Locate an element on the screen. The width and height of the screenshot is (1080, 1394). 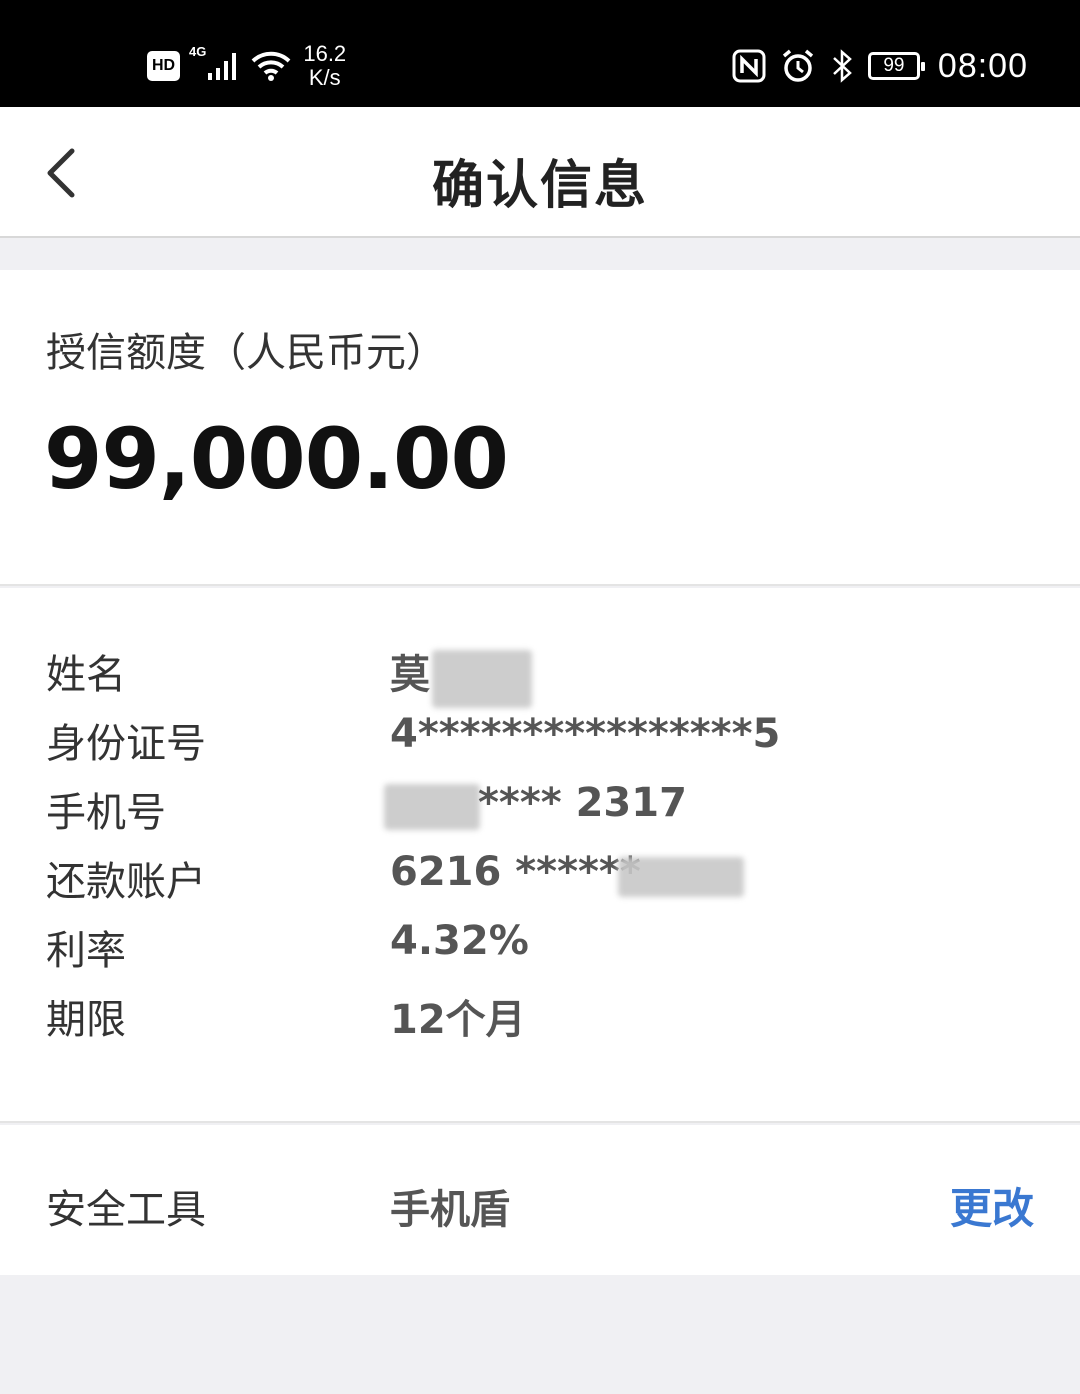
security-tool-label: 安全工具 is located at coordinates (126, 1210).